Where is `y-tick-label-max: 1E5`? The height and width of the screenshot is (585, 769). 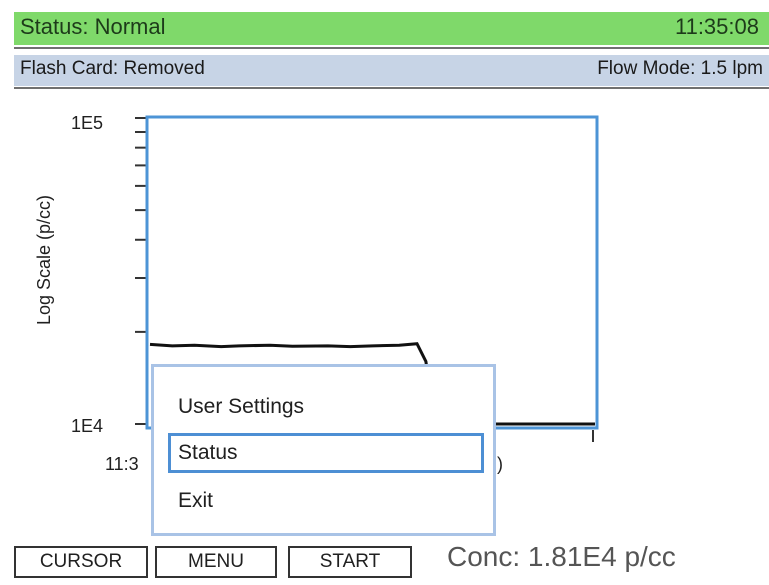 y-tick-label-max: 1E5 is located at coordinates (87, 123).